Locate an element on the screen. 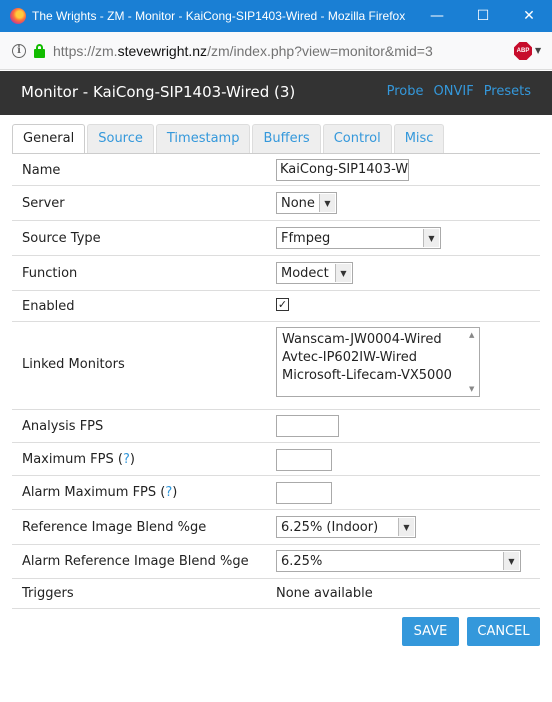  function-select: Modect ▼ is located at coordinates (314, 273).